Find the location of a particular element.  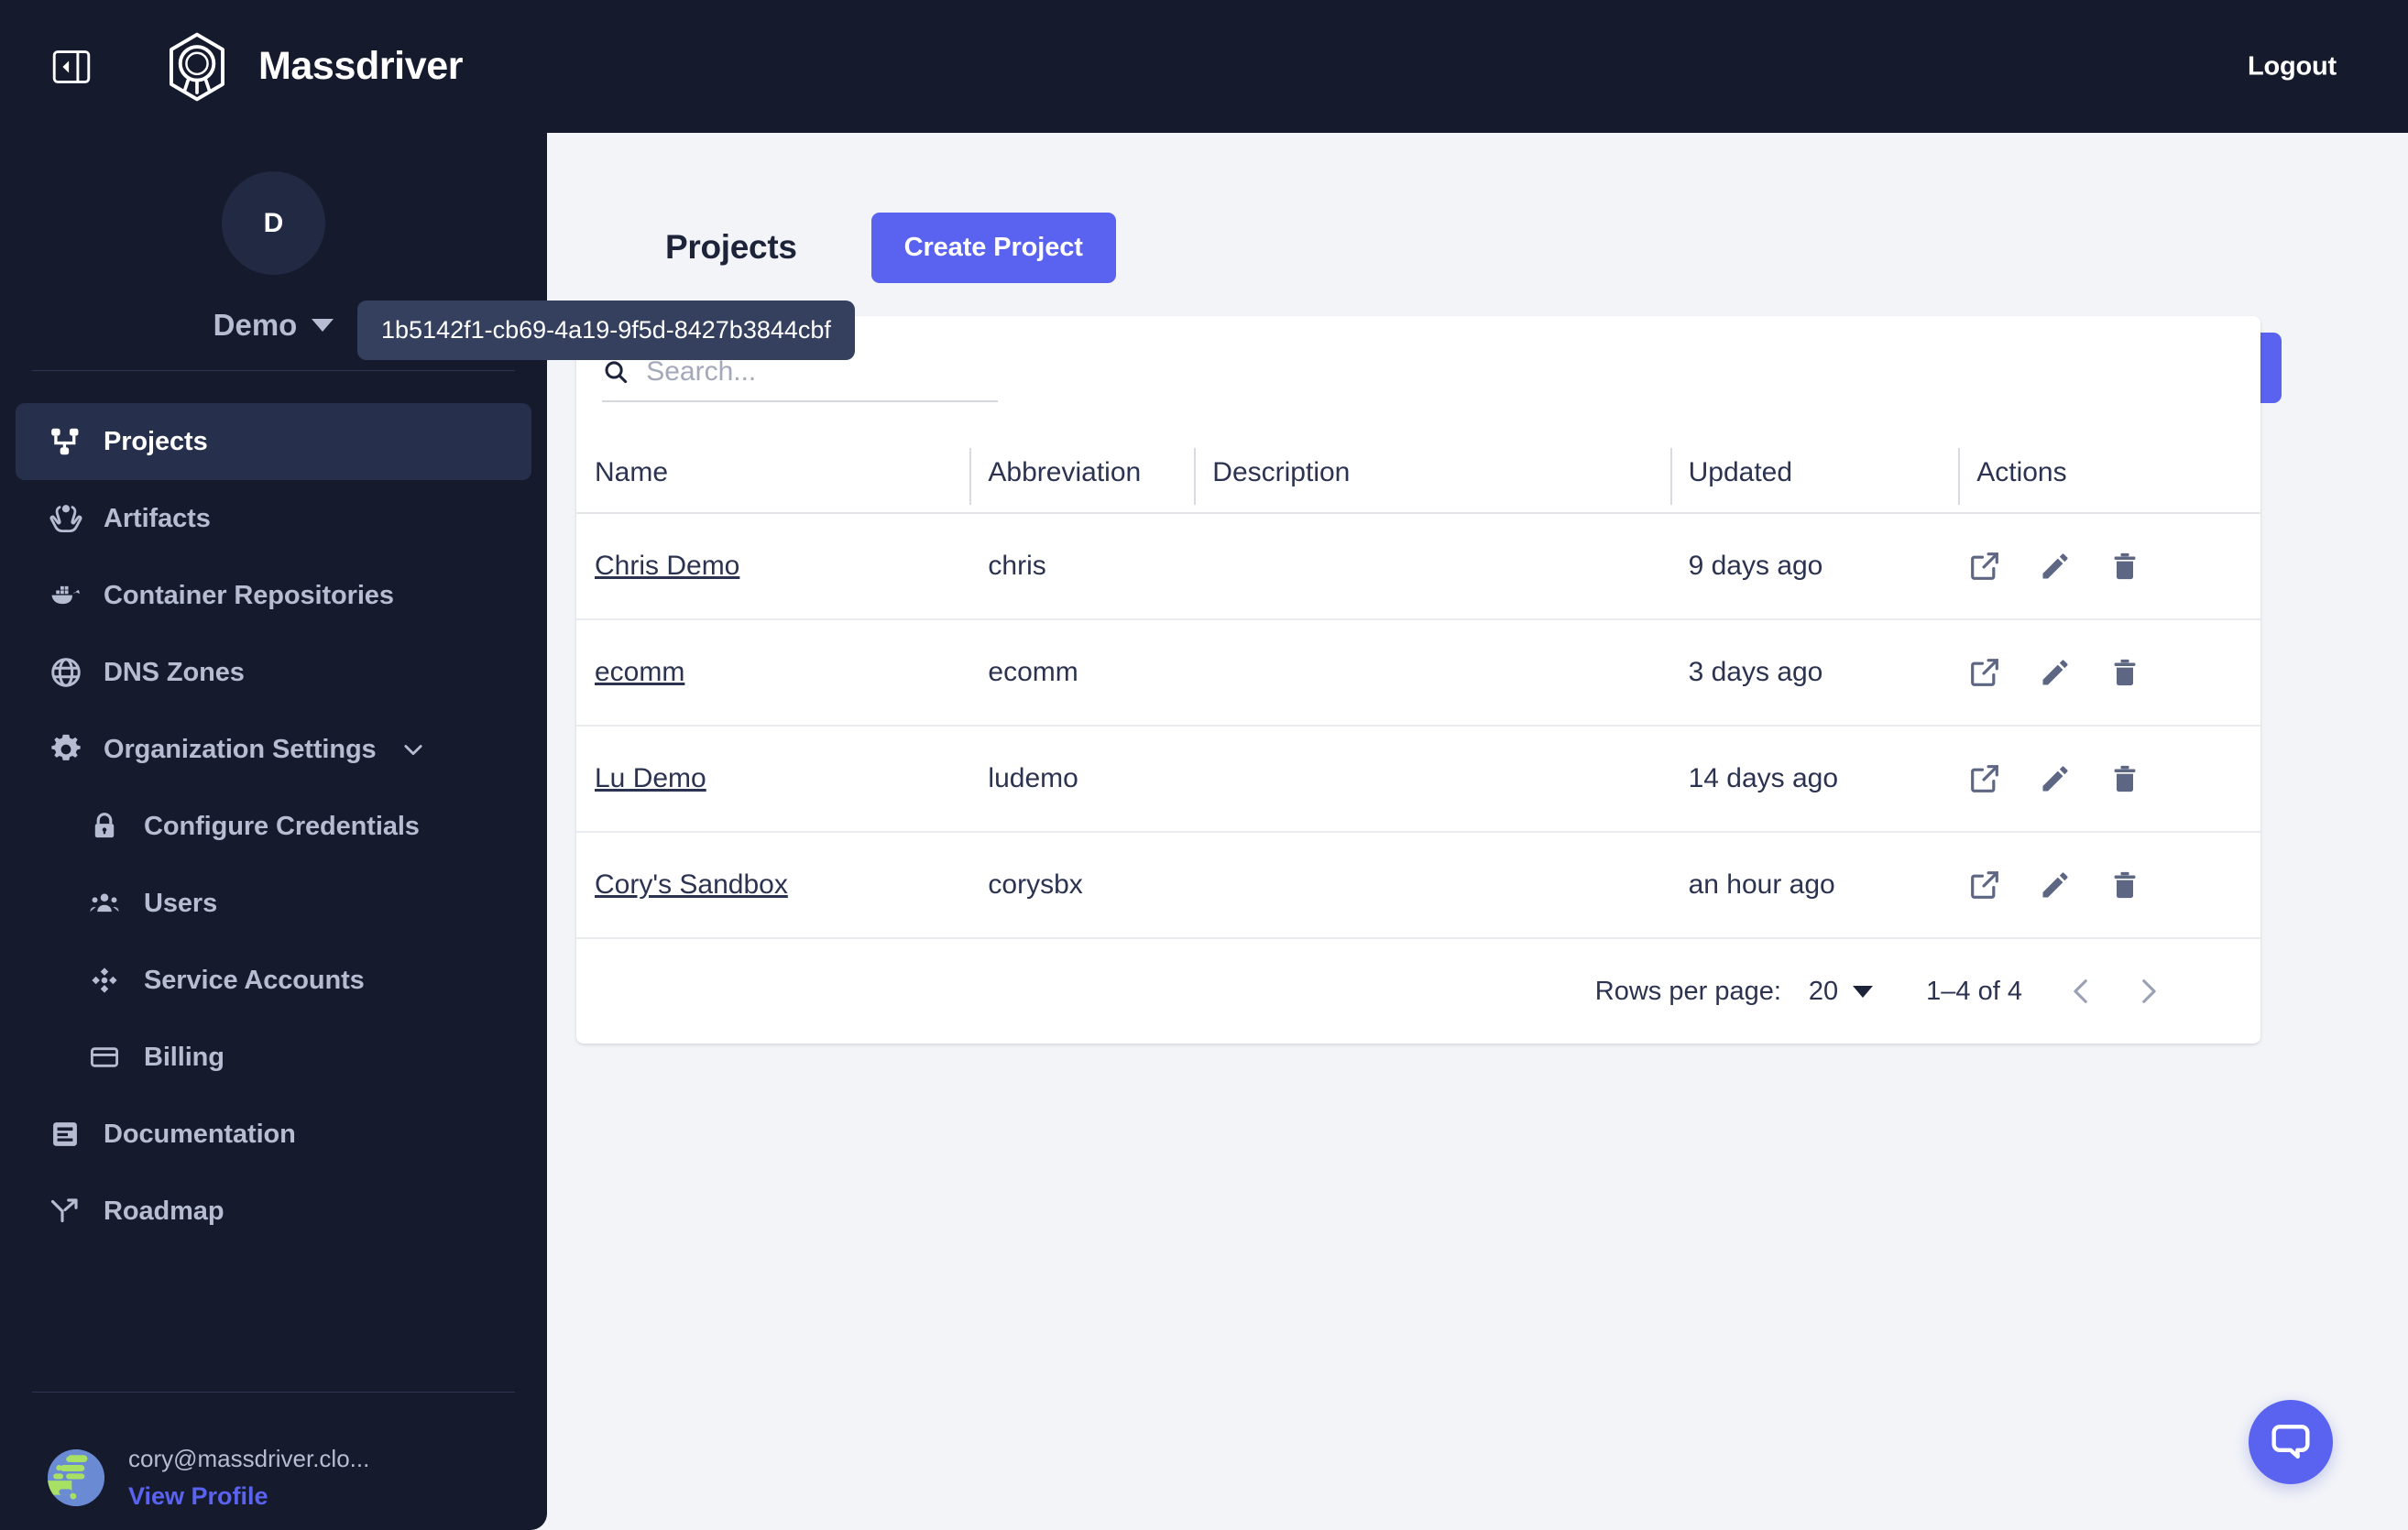

table-row: Lu Demo ludemo 14 days ago is located at coordinates (1418, 779).